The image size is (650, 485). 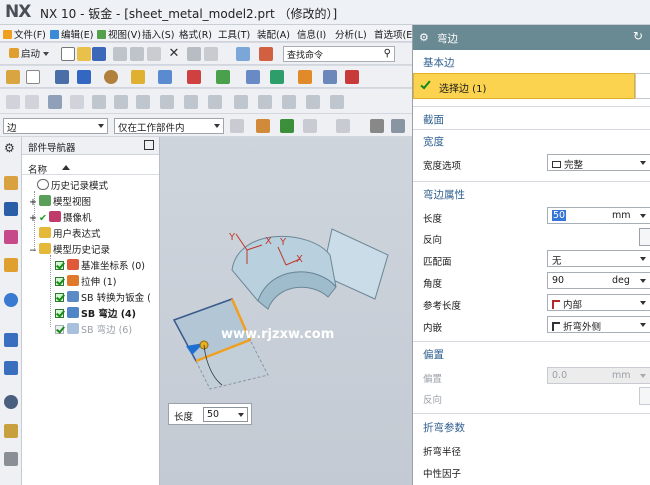 What do you see at coordinates (310, 126) in the screenshot?
I see `ucs-icon` at bounding box center [310, 126].